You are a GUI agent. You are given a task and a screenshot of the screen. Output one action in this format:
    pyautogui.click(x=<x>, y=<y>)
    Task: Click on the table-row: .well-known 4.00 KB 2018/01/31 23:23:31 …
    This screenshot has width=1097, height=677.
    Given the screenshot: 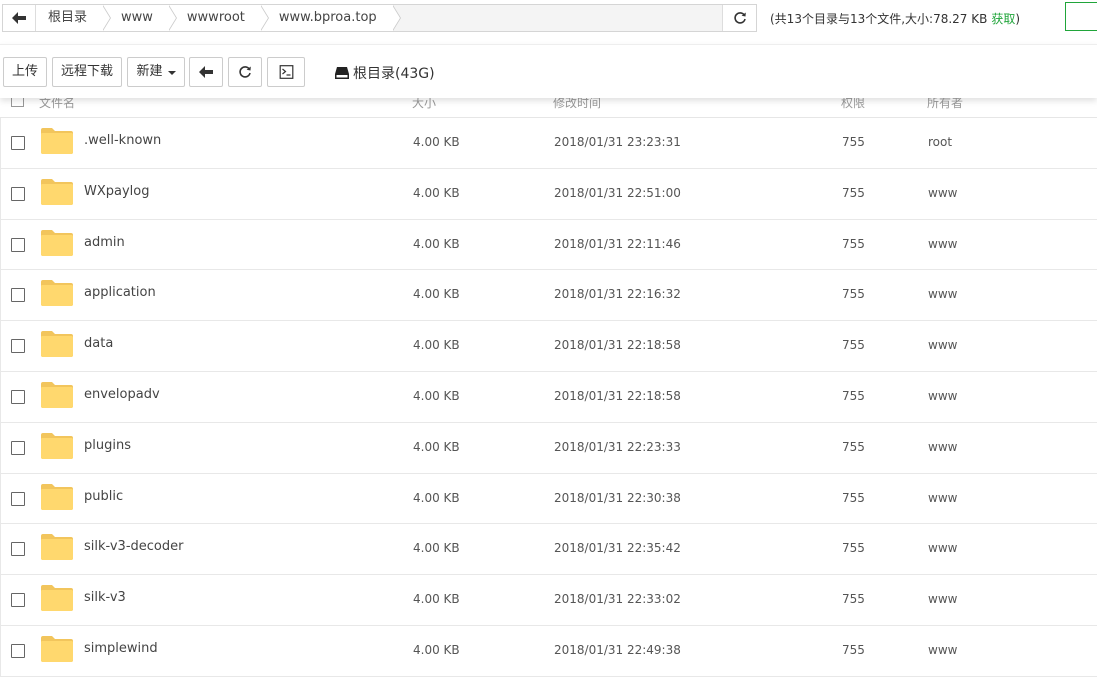 What is the action you would take?
    pyautogui.click(x=548, y=143)
    